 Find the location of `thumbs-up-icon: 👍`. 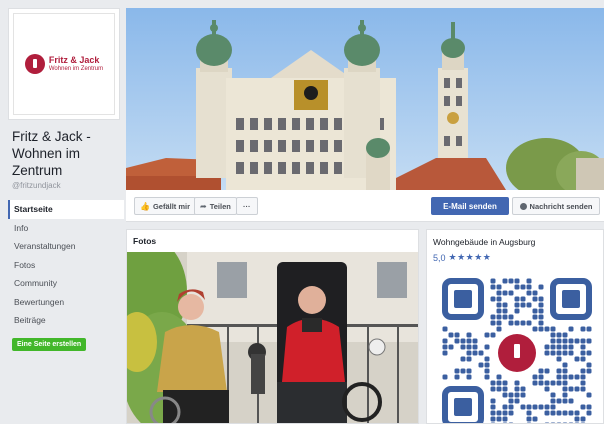

thumbs-up-icon: 👍 is located at coordinates (145, 206).